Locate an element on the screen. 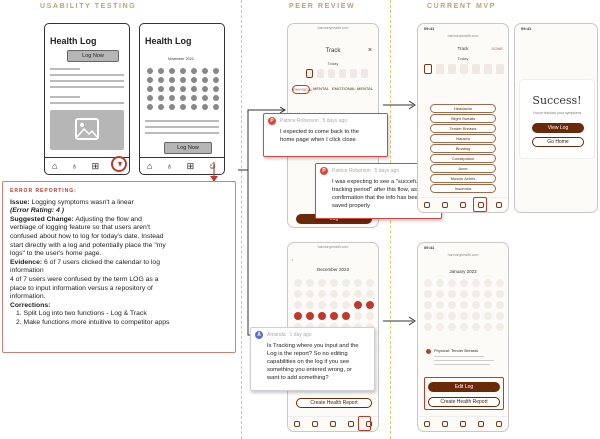 The width and height of the screenshot is (600, 439). section-divider is located at coordinates (390, 219).